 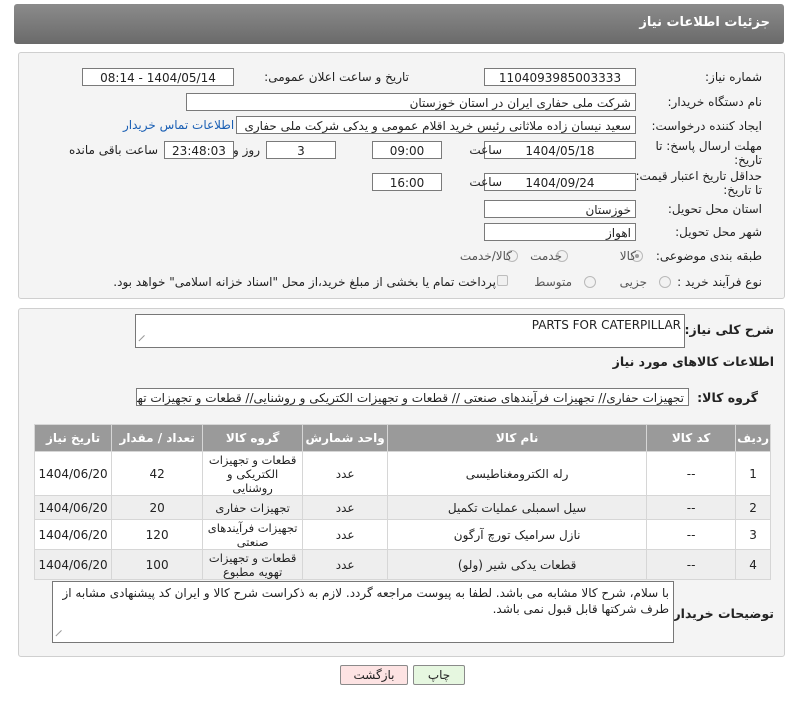 I want to click on validity-time-field: 16:00, so click(x=407, y=182).